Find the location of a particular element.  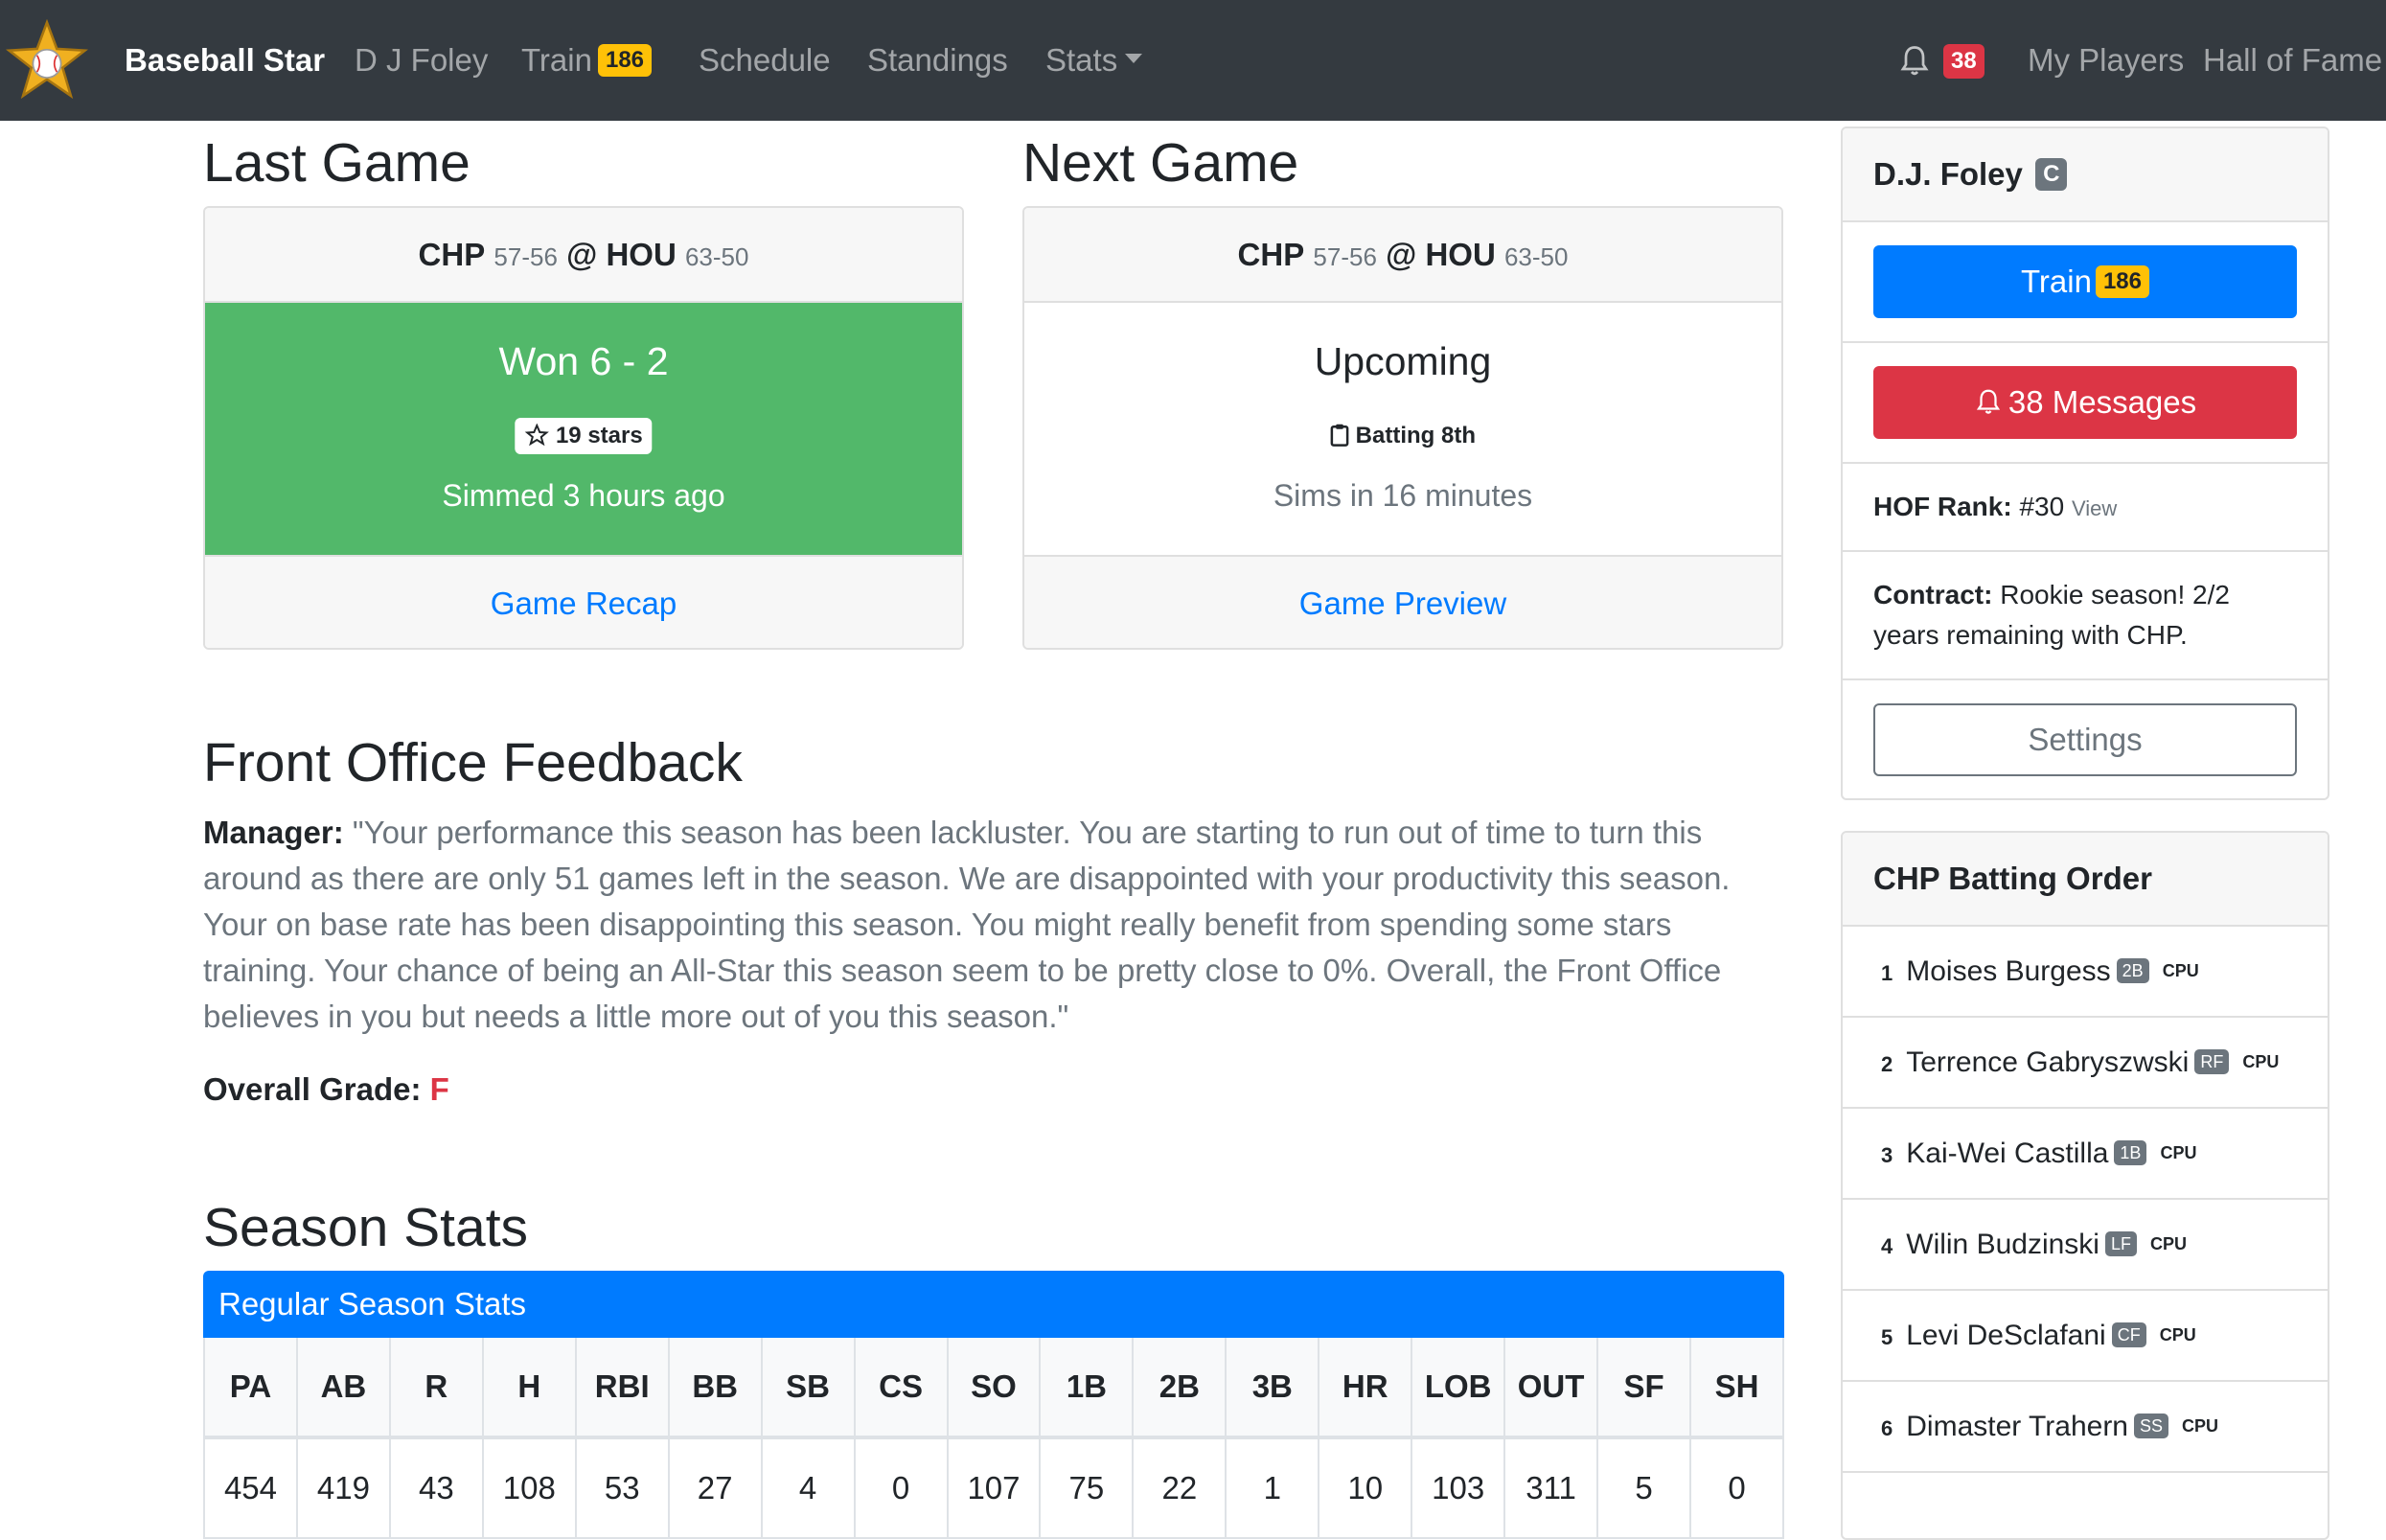

batting-order-item: 5 Levi DeSclafani CF CPU is located at coordinates (2085, 1336).